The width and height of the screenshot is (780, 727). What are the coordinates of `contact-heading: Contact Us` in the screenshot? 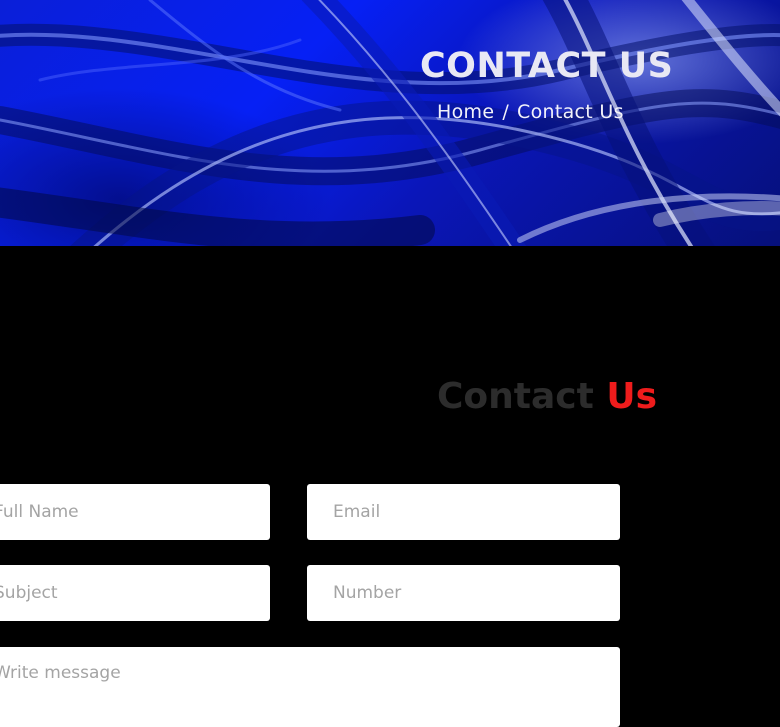 It's located at (547, 396).